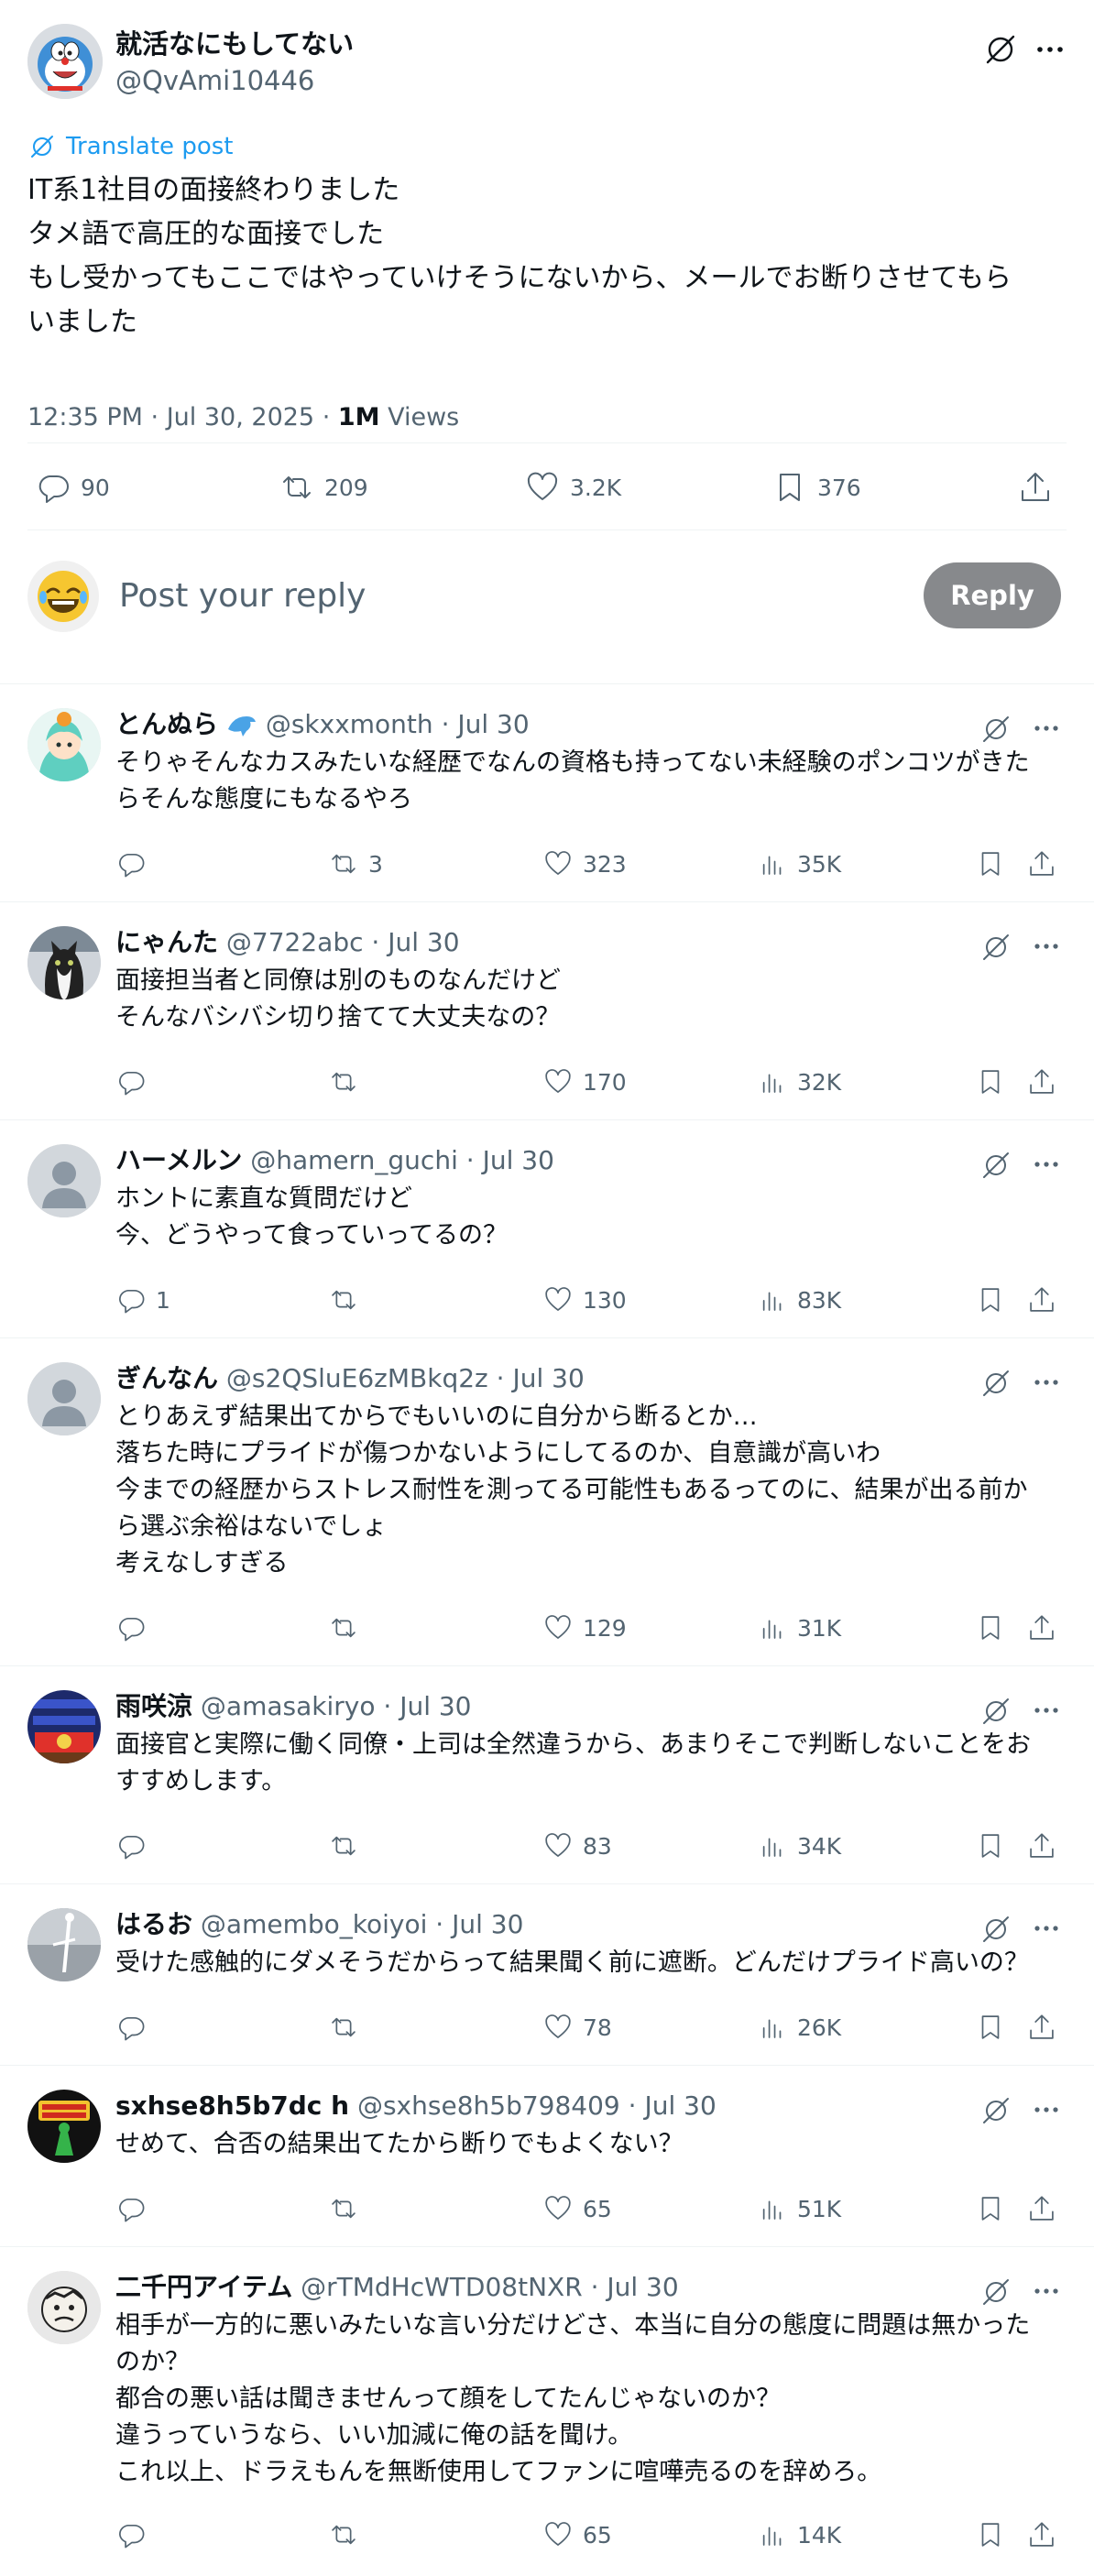  What do you see at coordinates (178, 1160) in the screenshot?
I see `reply-author-name: ハーメルン` at bounding box center [178, 1160].